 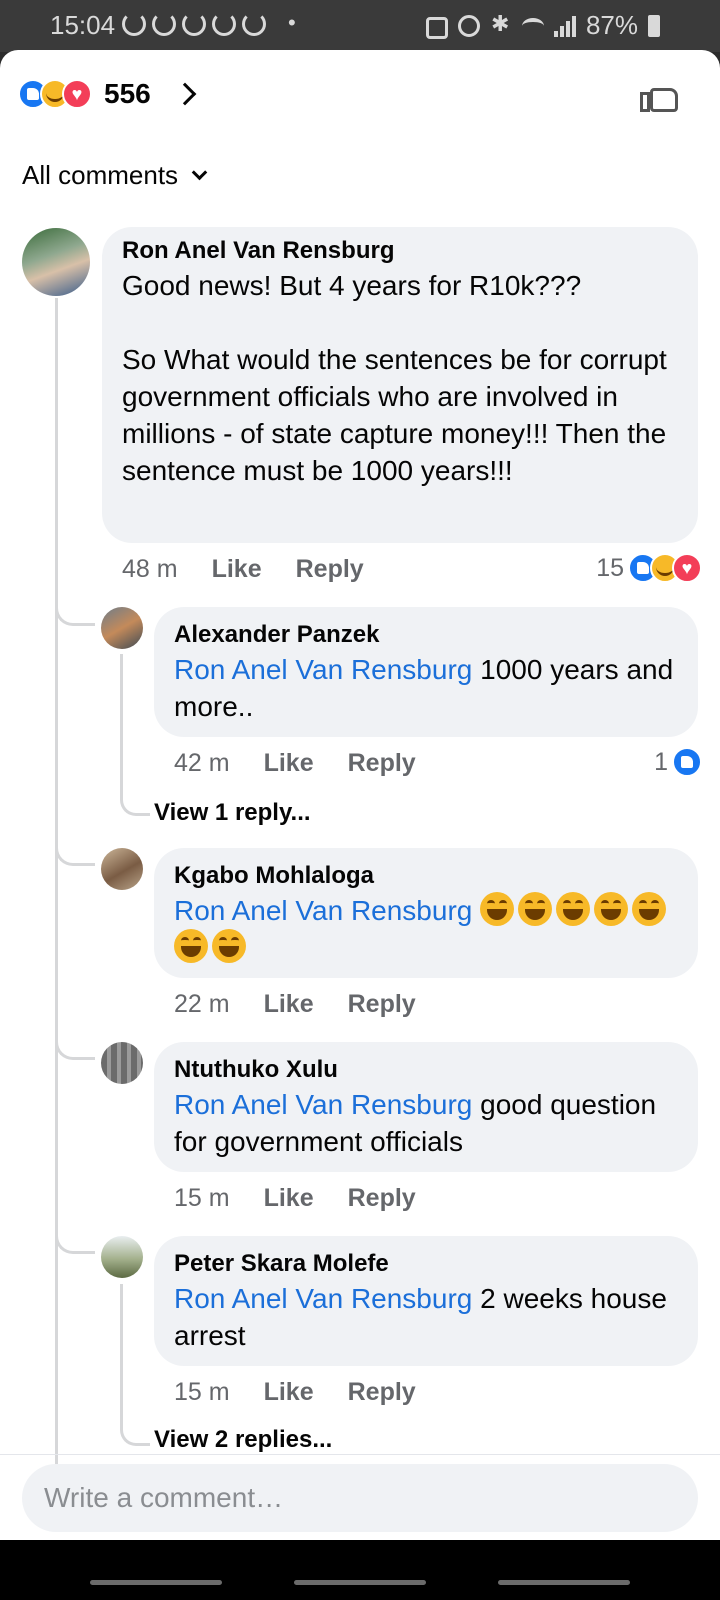 I want to click on reaction-count: 15, so click(x=610, y=567).